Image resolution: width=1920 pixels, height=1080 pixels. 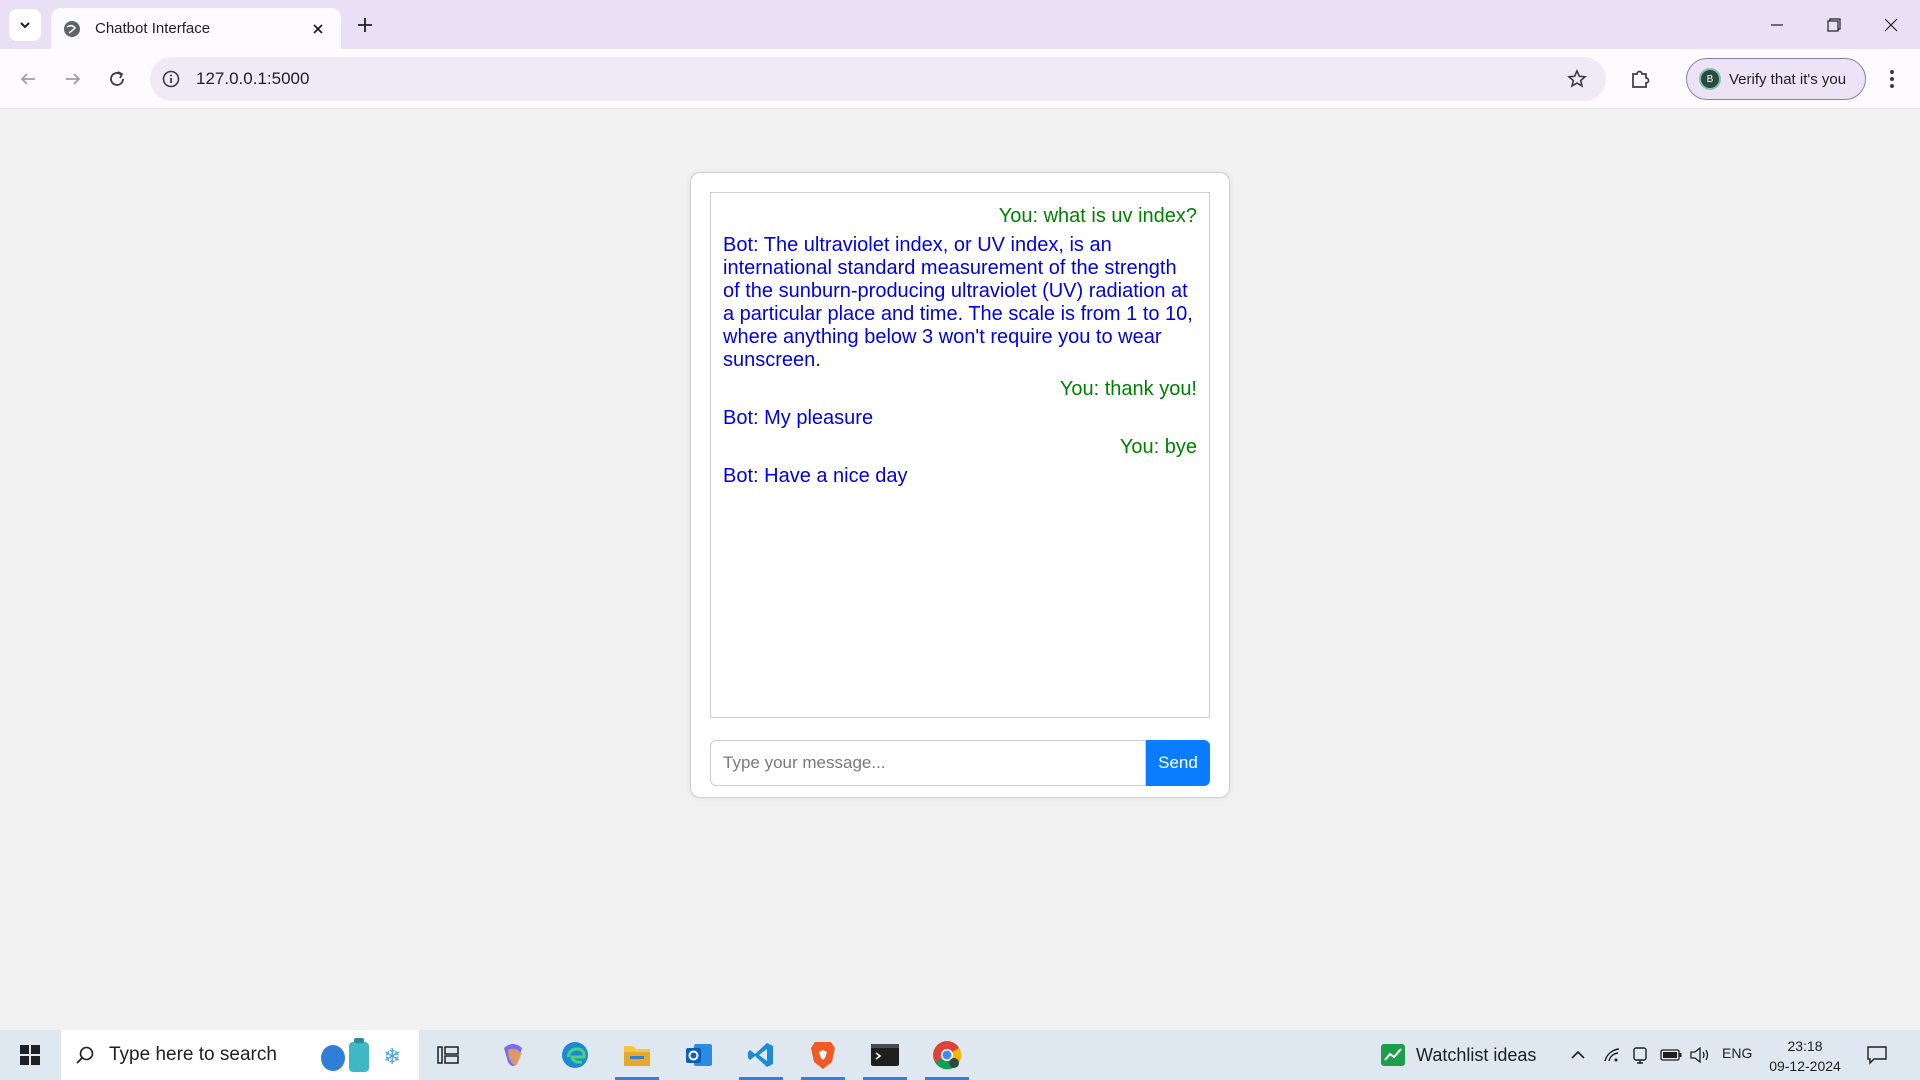 I want to click on puzzle-icon, so click(x=1641, y=79).